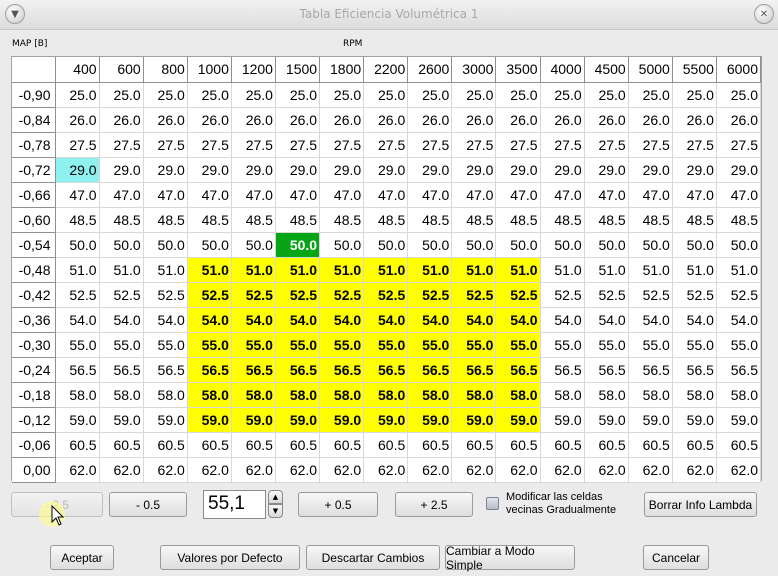  What do you see at coordinates (434, 504) in the screenshot?
I see `plus-2-5-button: + 2.5` at bounding box center [434, 504].